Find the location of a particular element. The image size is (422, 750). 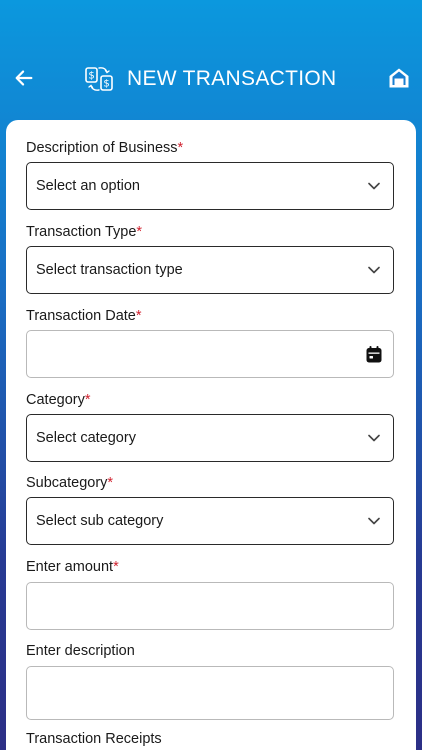

subcategory-select-value: Select sub category is located at coordinates (100, 521).